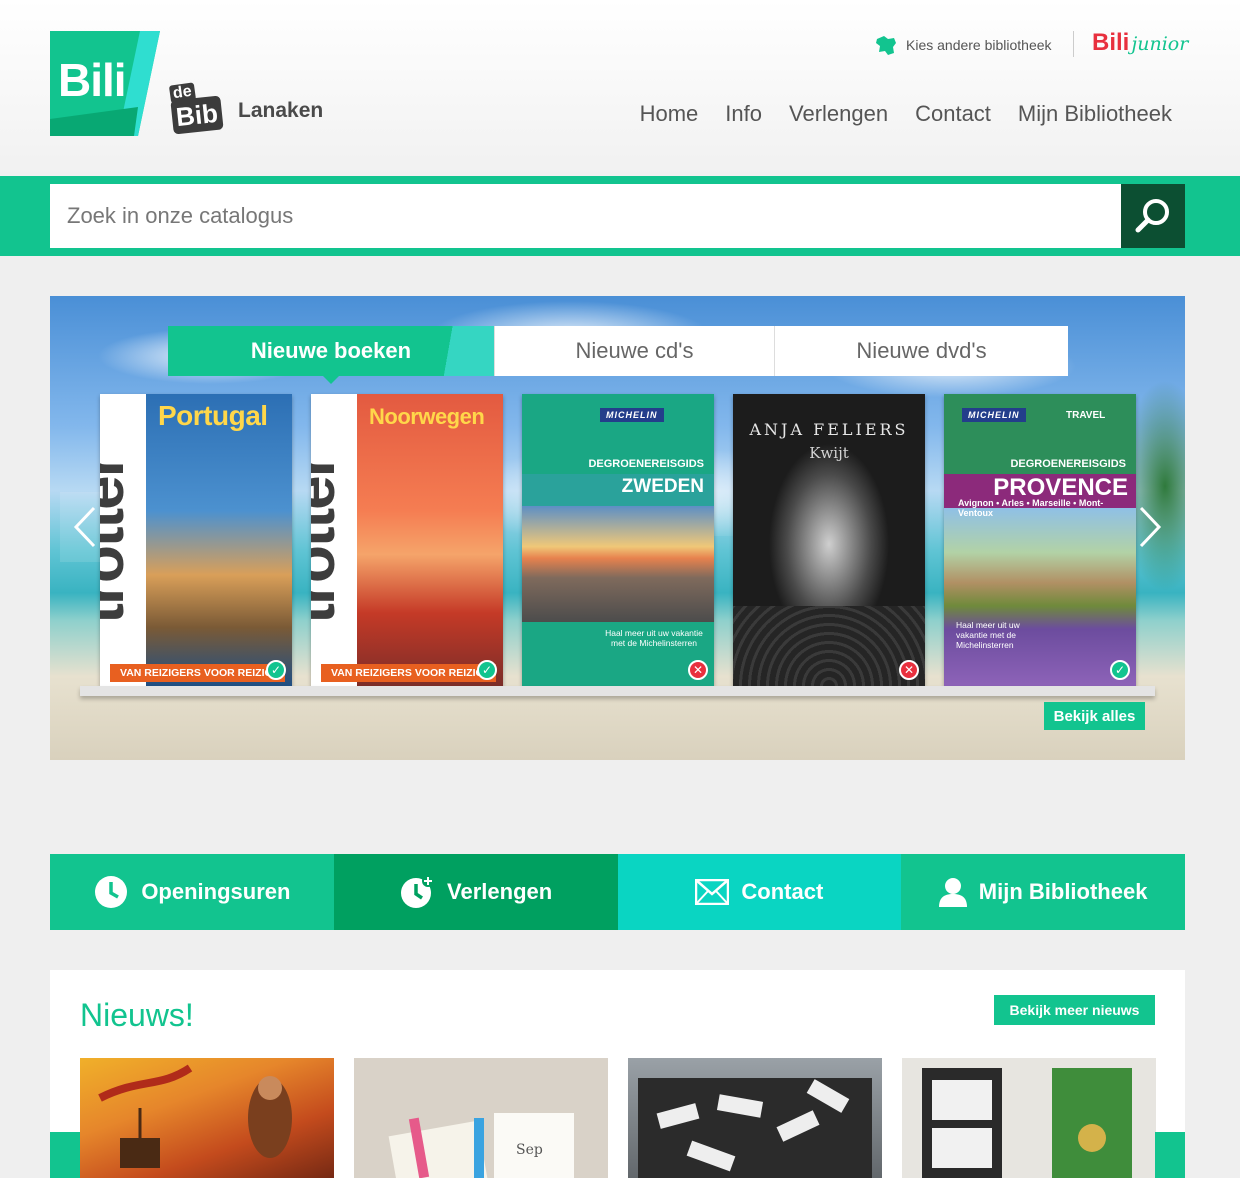 The height and width of the screenshot is (1178, 1240). I want to click on quicklink-label: Openingsuren, so click(216, 891).